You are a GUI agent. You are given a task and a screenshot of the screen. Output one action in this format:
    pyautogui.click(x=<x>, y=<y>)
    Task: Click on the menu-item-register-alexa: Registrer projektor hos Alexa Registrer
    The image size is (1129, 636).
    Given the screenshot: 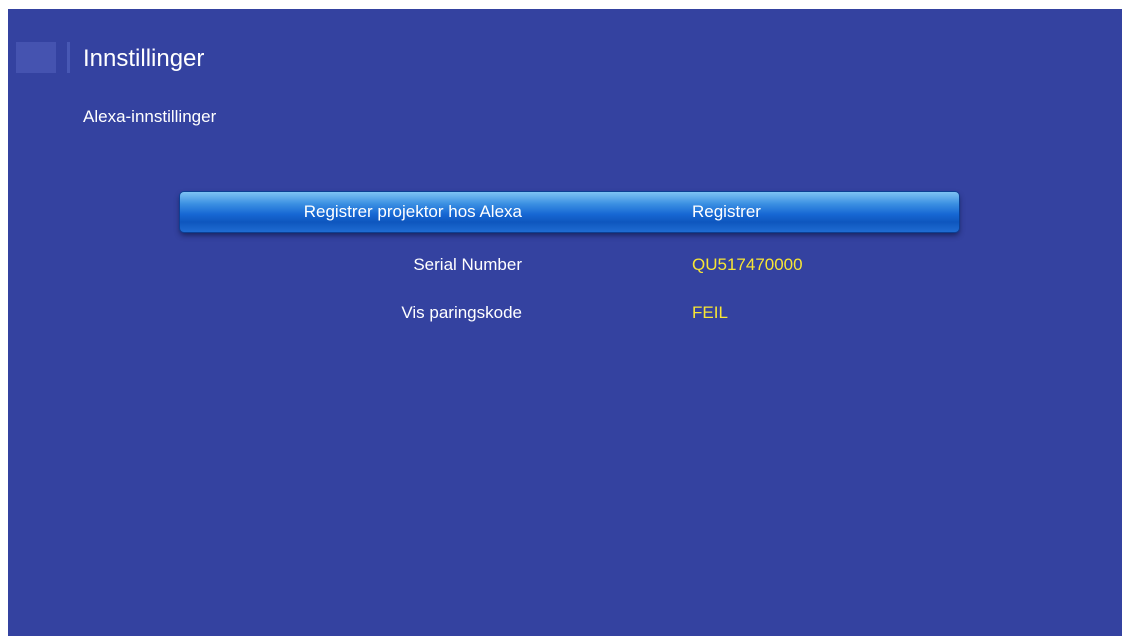 What is the action you would take?
    pyautogui.click(x=569, y=212)
    